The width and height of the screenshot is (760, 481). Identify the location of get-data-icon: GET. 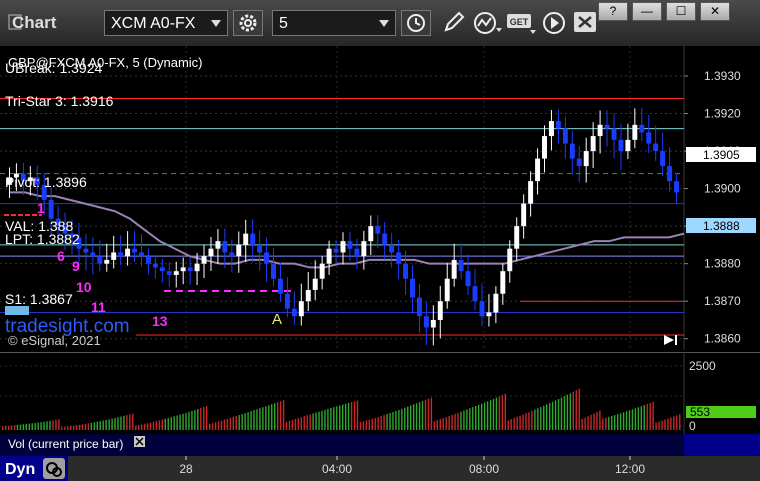
(522, 23).